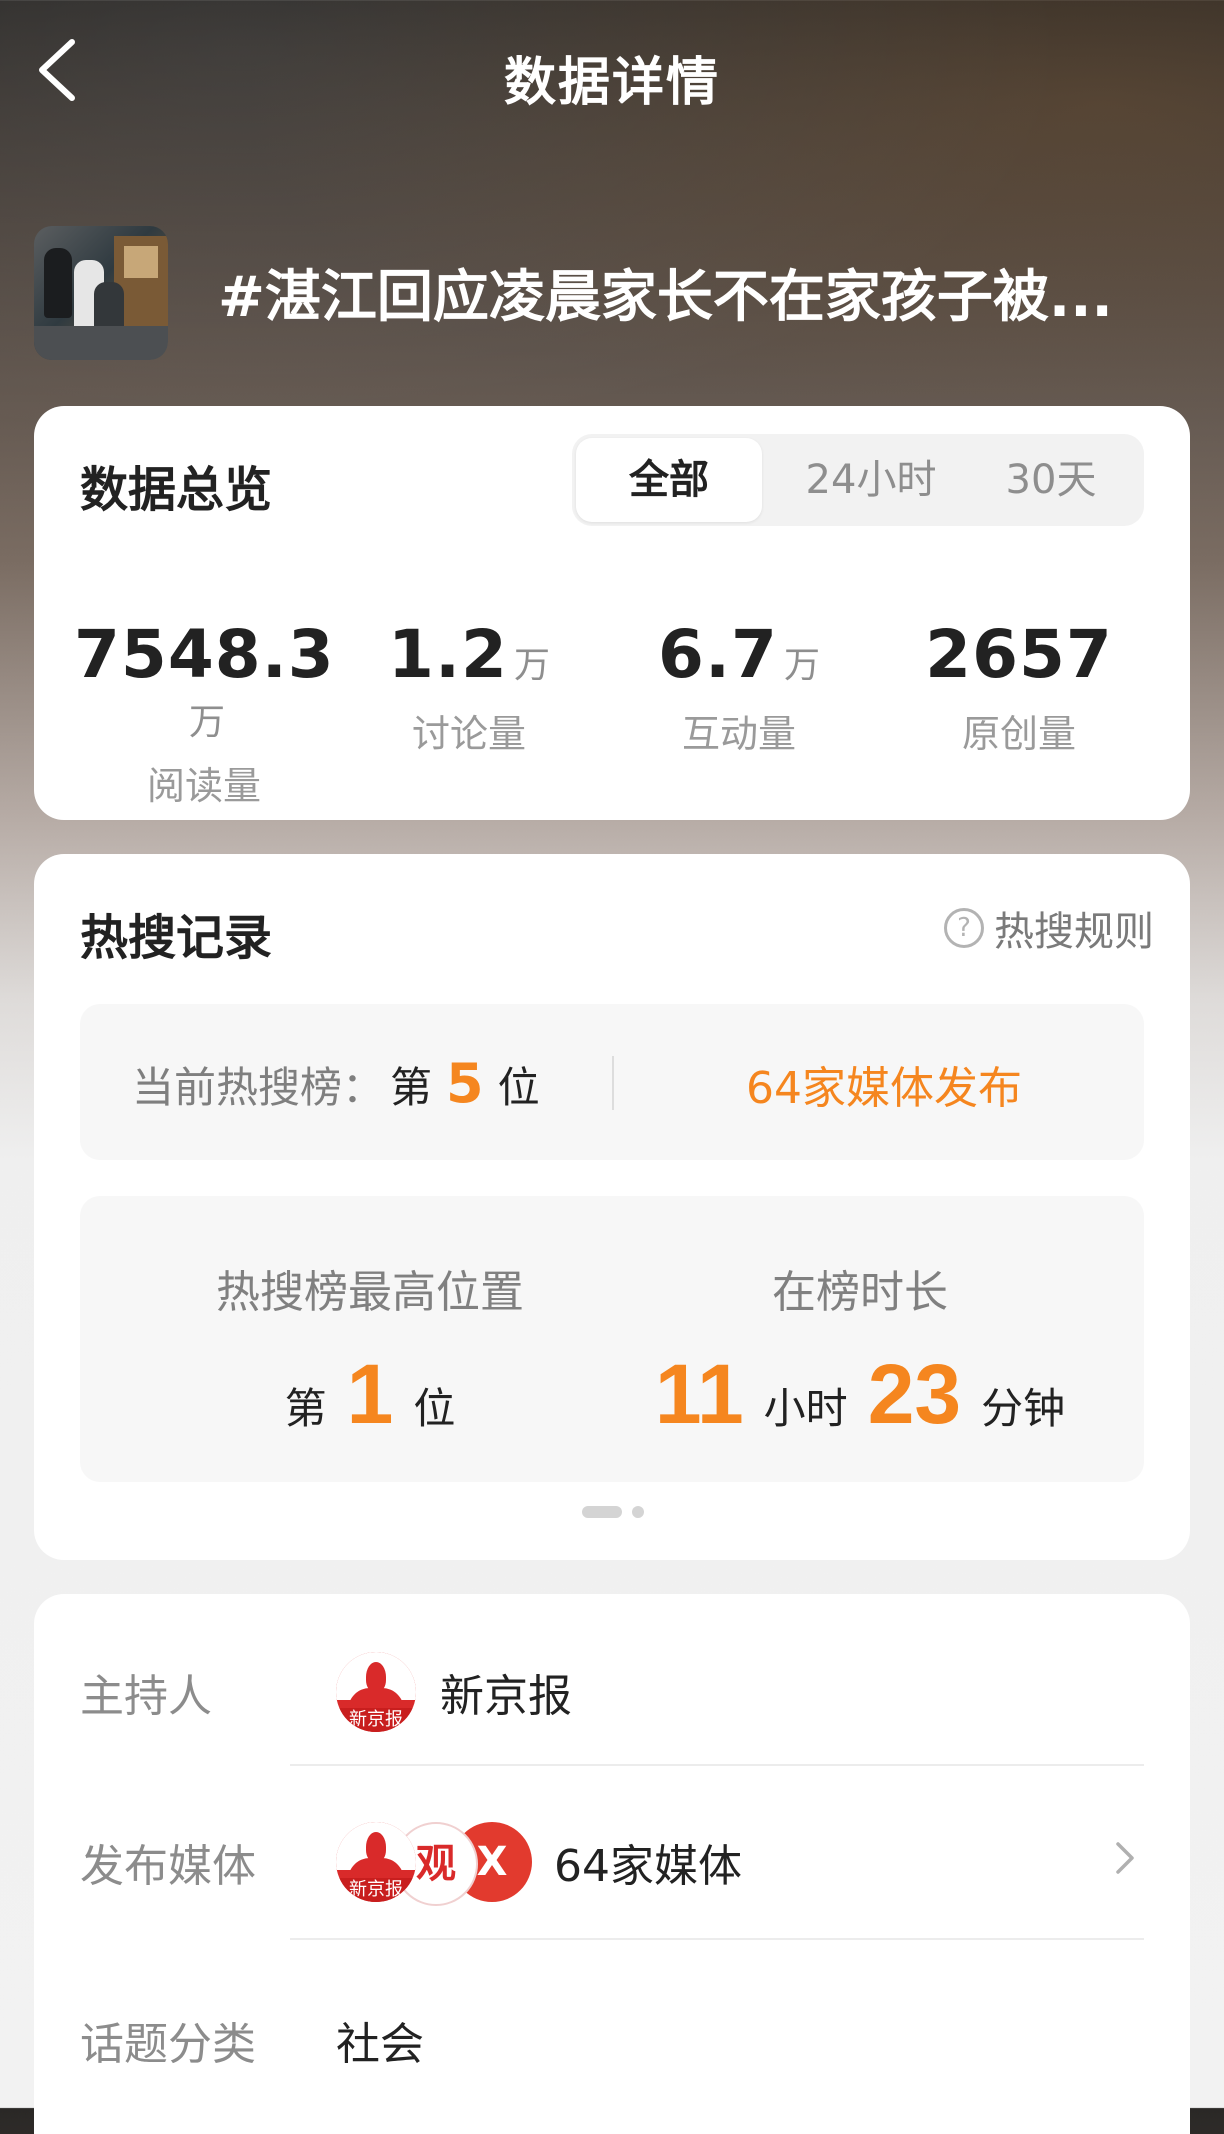 This screenshot has height=2134, width=1224. I want to click on stat-reads: 7548.3 万 阅读量, so click(204, 712).